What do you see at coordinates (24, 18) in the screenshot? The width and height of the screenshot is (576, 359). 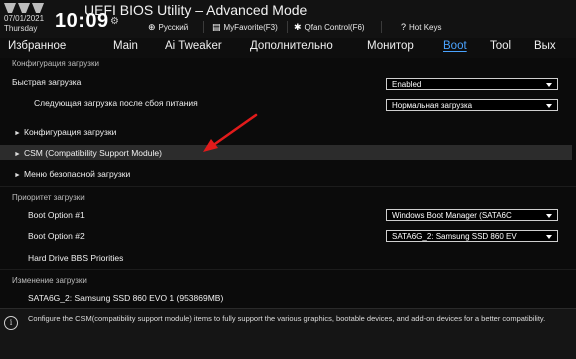 I see `date-text: 07/01/2021` at bounding box center [24, 18].